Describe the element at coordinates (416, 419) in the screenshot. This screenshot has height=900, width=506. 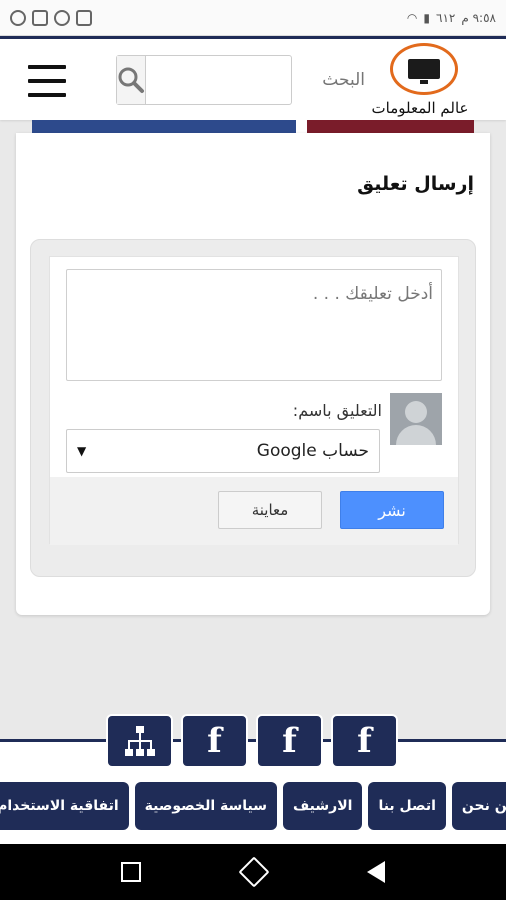
I see `avatar` at that location.